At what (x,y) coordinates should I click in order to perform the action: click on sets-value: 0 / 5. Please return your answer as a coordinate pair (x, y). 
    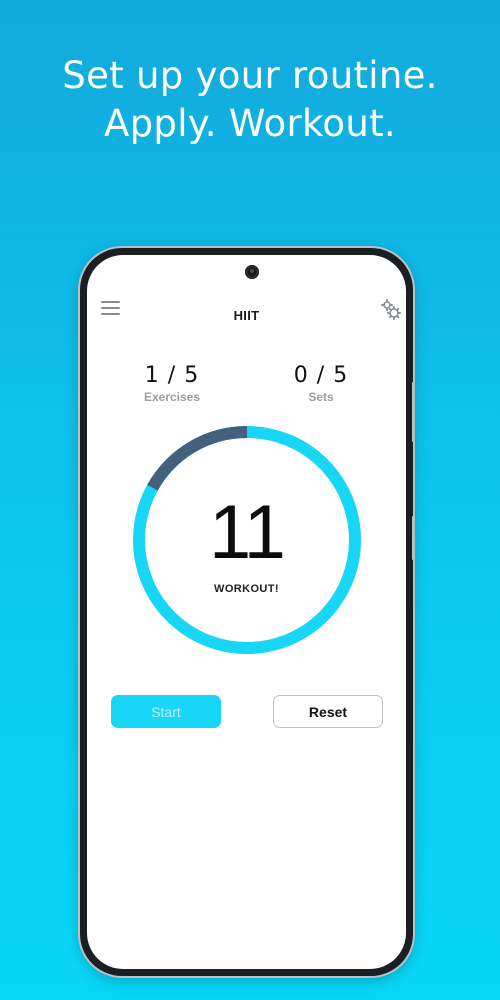
    Looking at the image, I should click on (321, 375).